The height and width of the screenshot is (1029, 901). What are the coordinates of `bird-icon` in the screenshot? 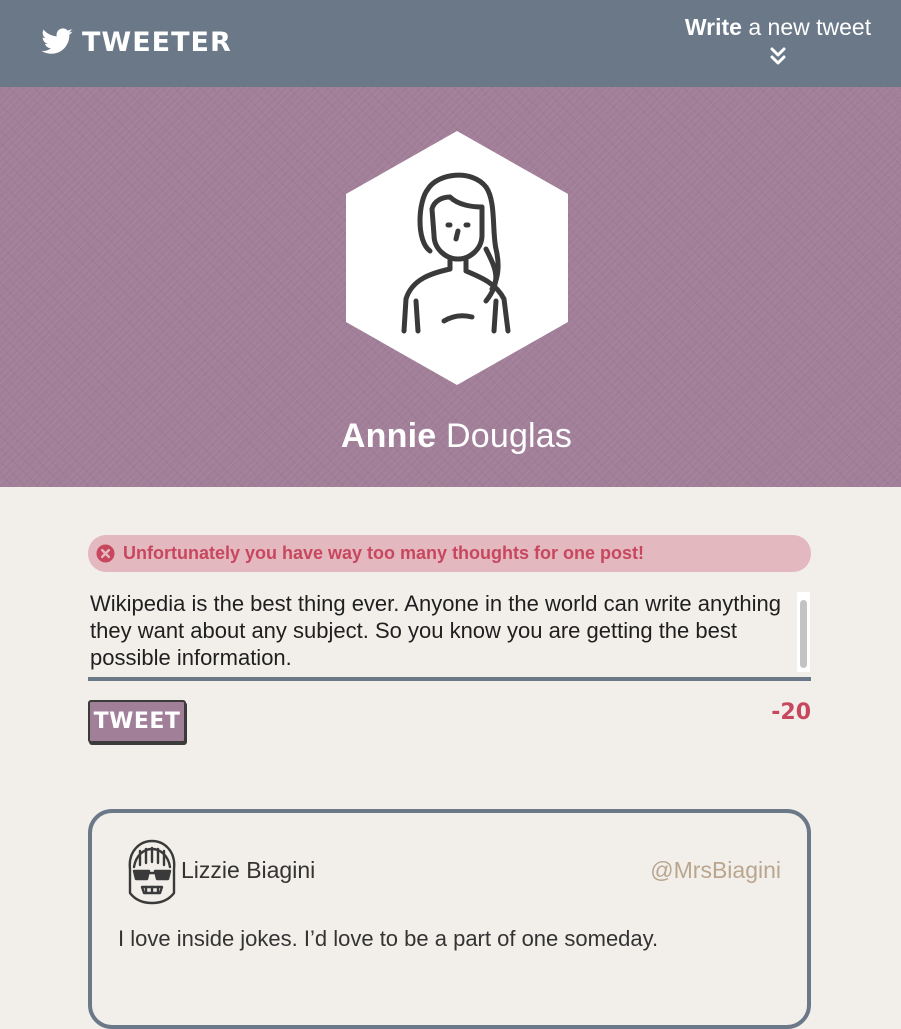 It's located at (57, 41).